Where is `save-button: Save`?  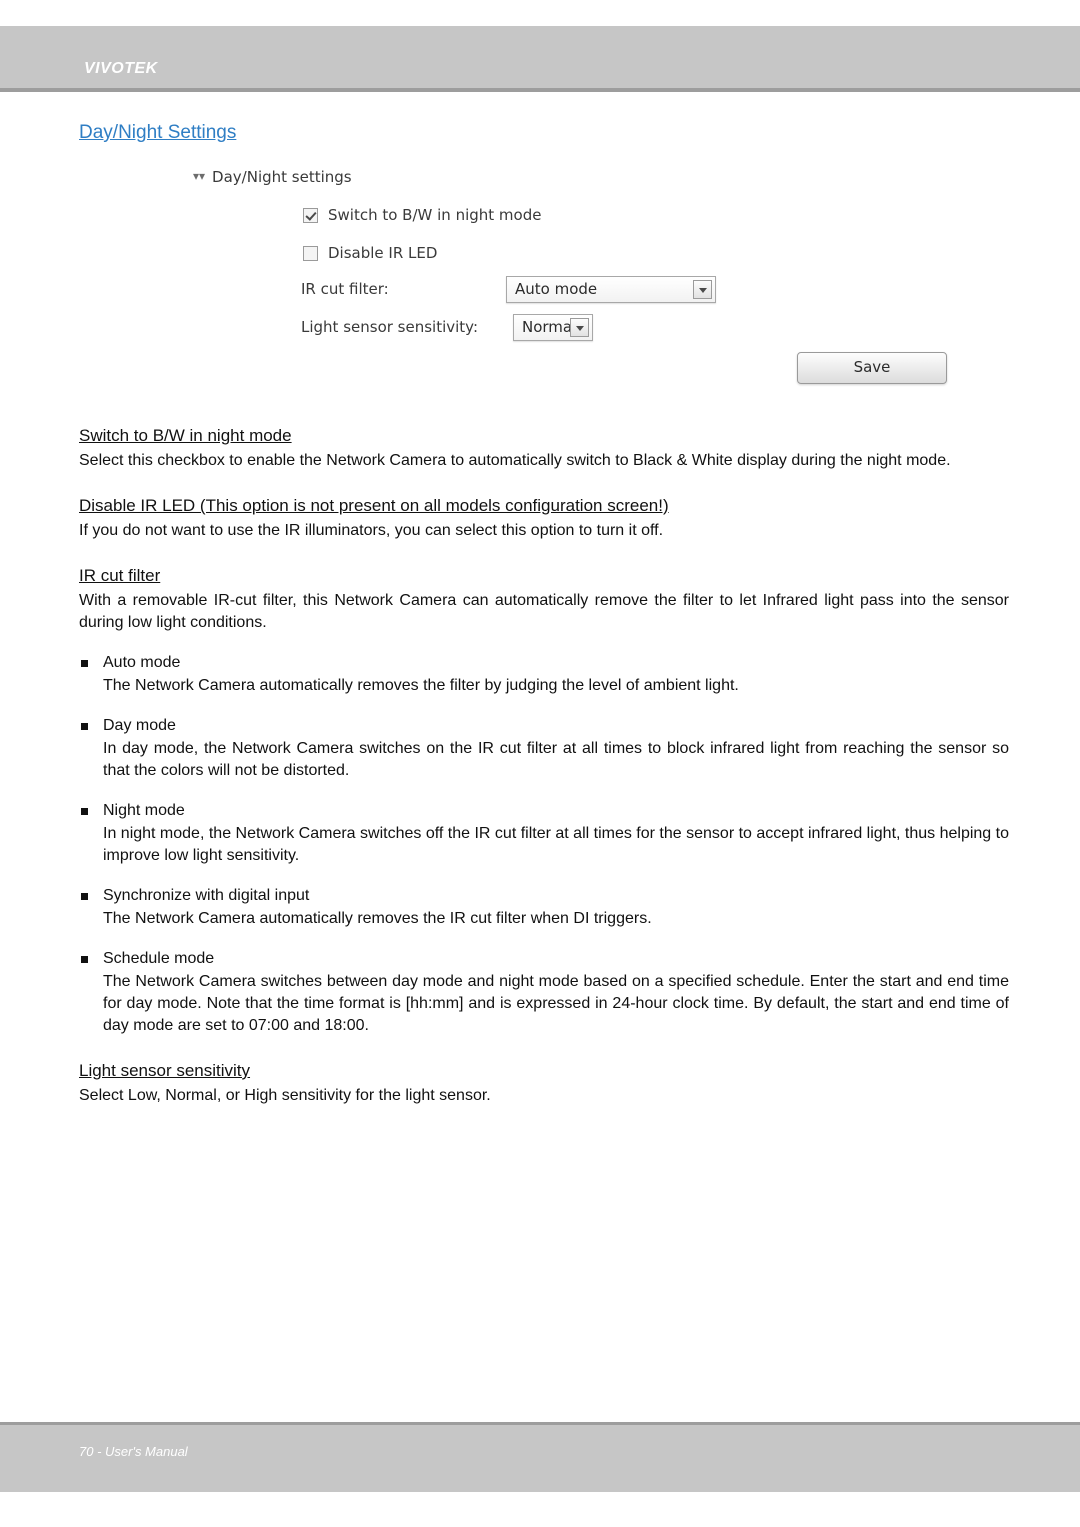
save-button: Save is located at coordinates (872, 368).